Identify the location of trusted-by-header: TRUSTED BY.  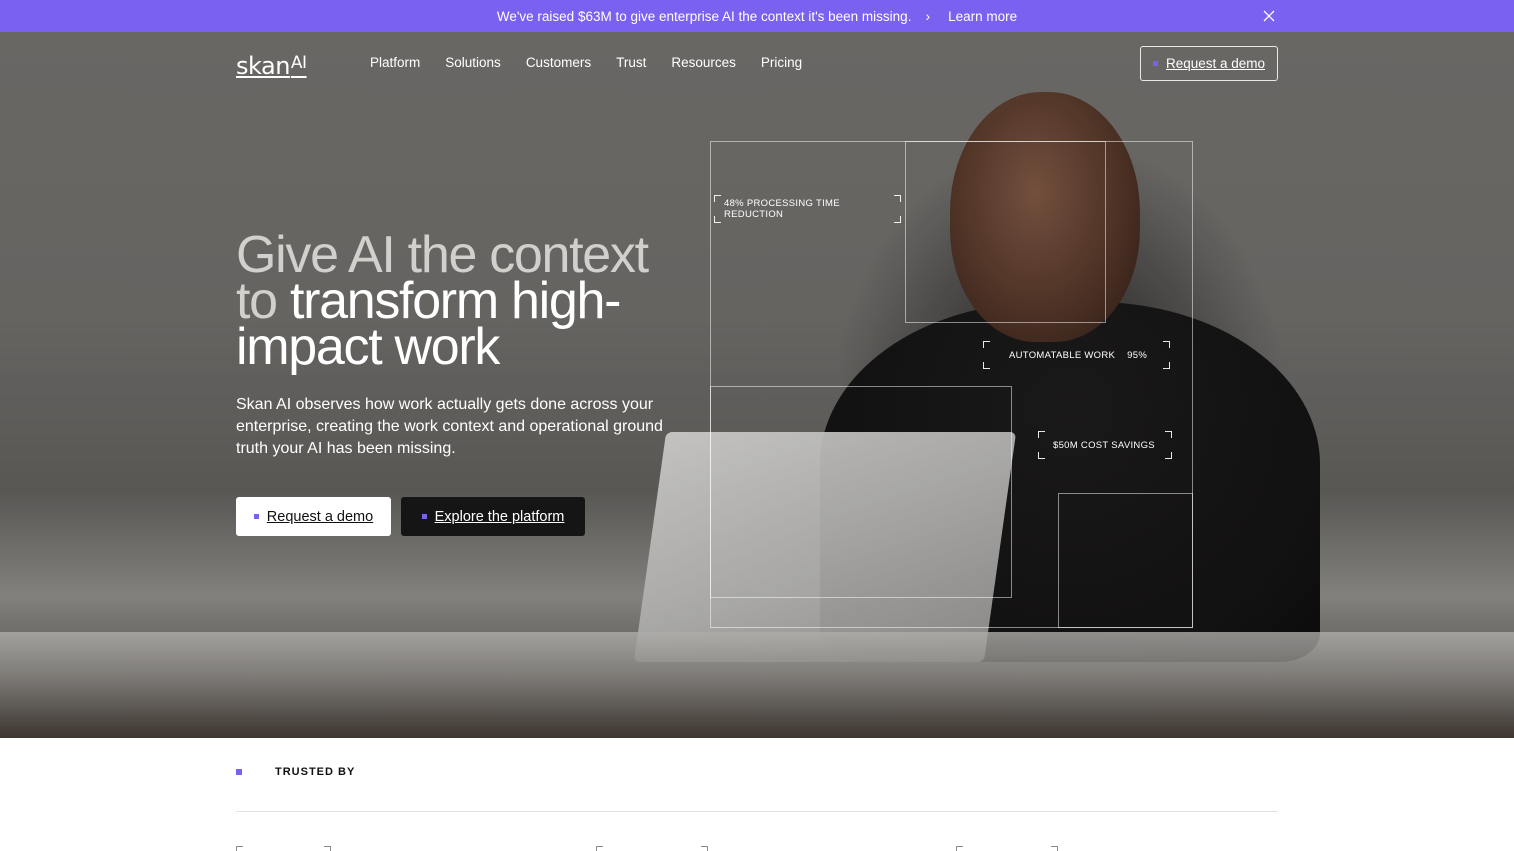
(295, 772).